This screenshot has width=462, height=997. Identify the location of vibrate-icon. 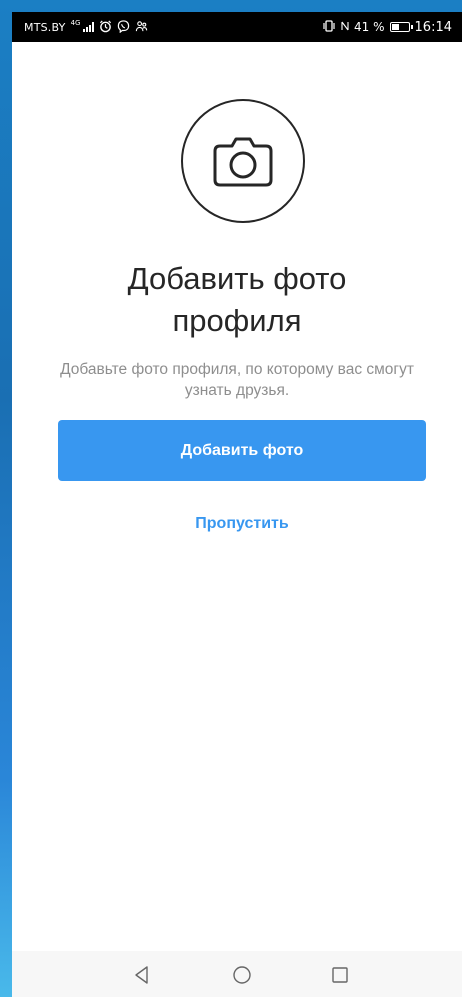
(329, 27).